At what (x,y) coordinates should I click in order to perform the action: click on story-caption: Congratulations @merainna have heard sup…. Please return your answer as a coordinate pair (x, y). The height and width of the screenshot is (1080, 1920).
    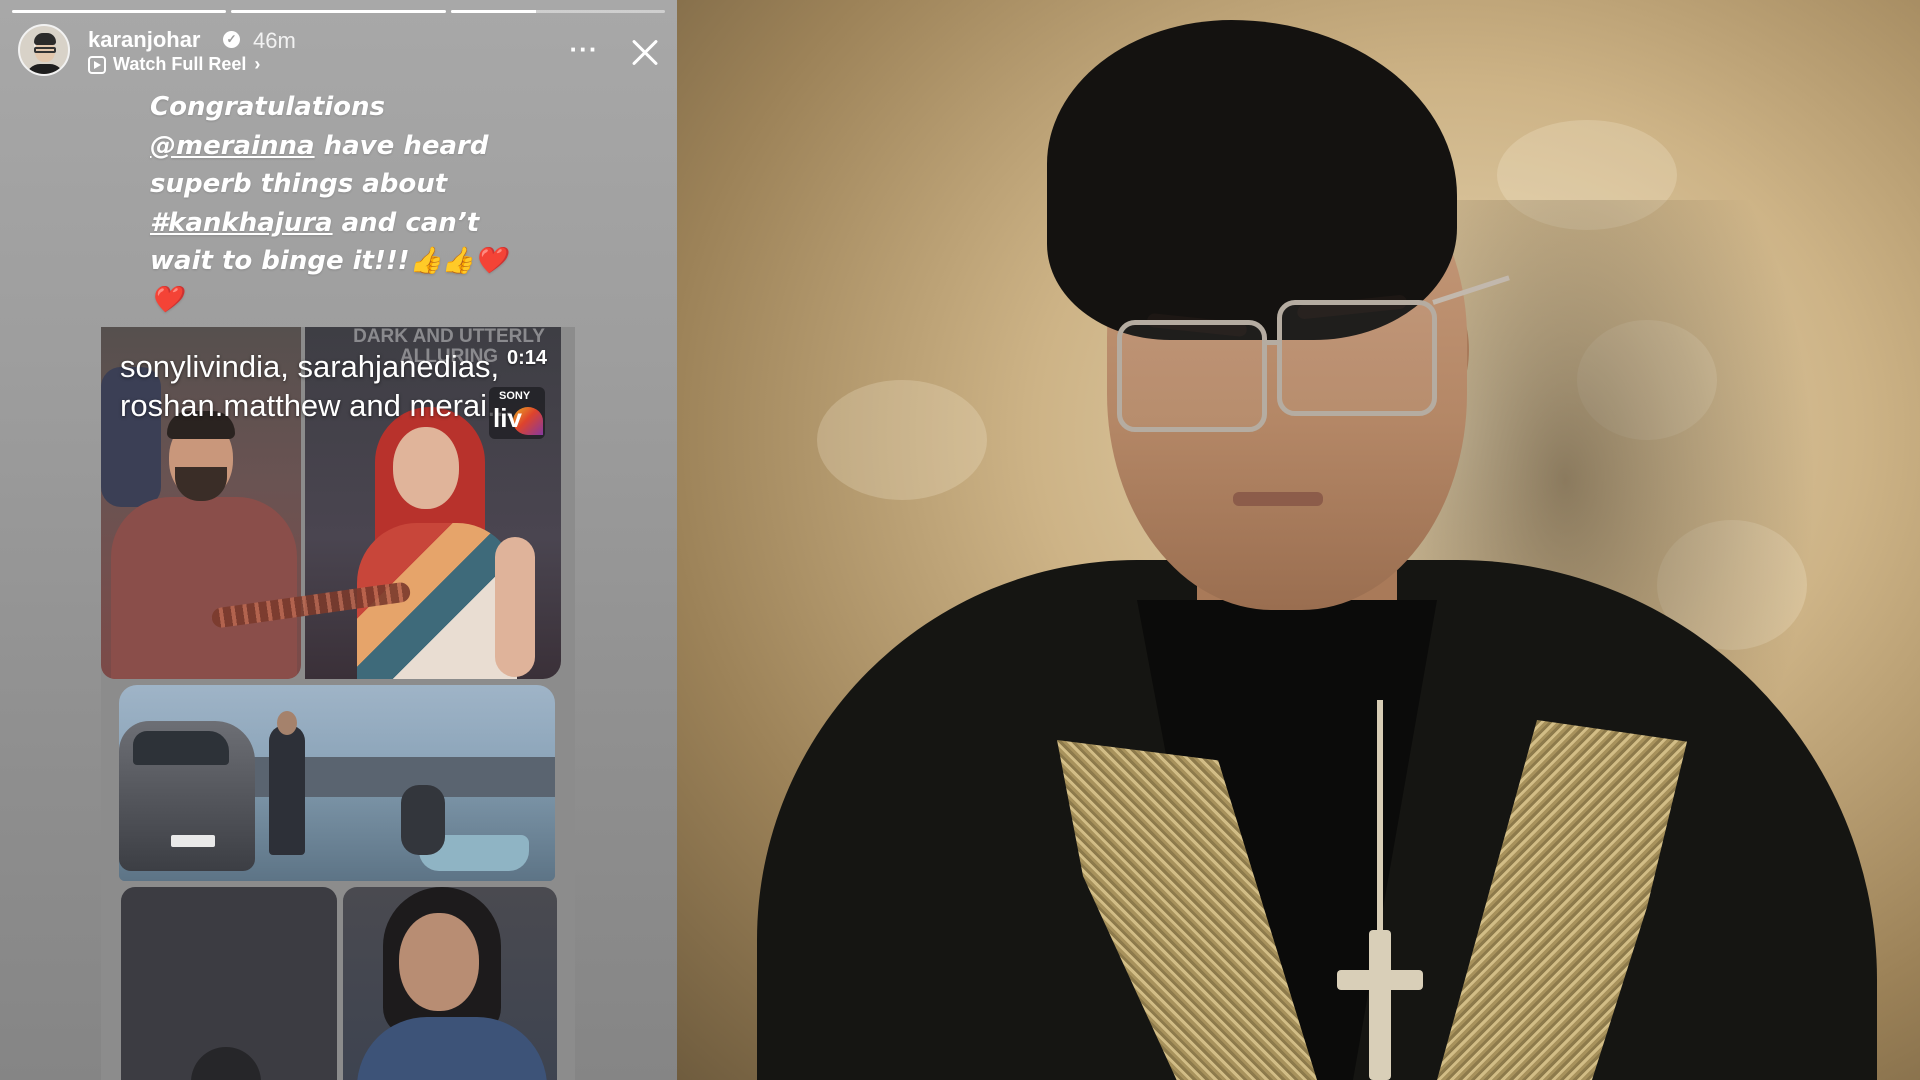
    Looking at the image, I should click on (335, 203).